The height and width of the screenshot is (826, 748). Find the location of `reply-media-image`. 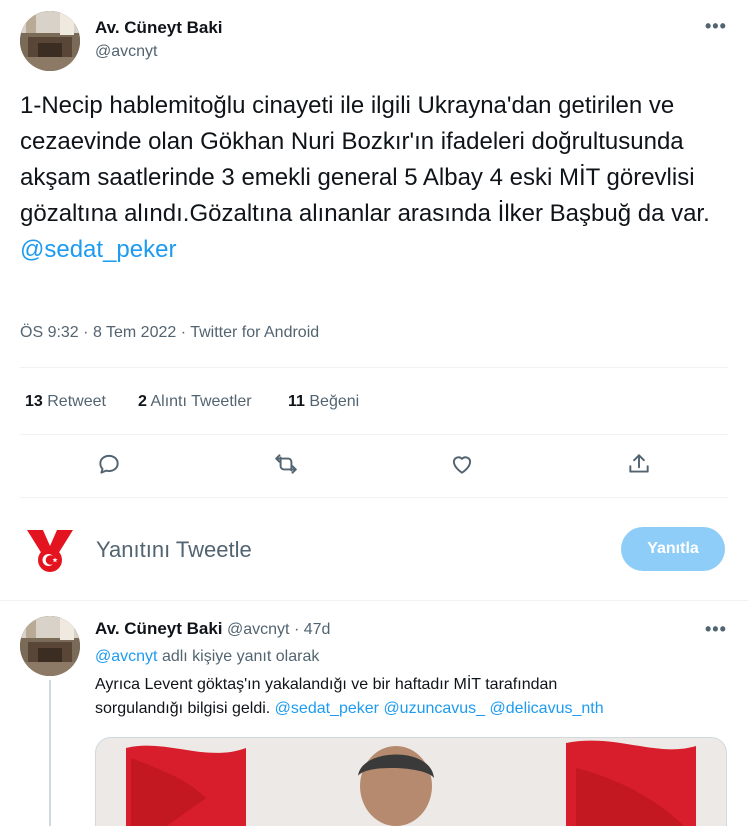

reply-media-image is located at coordinates (411, 781).